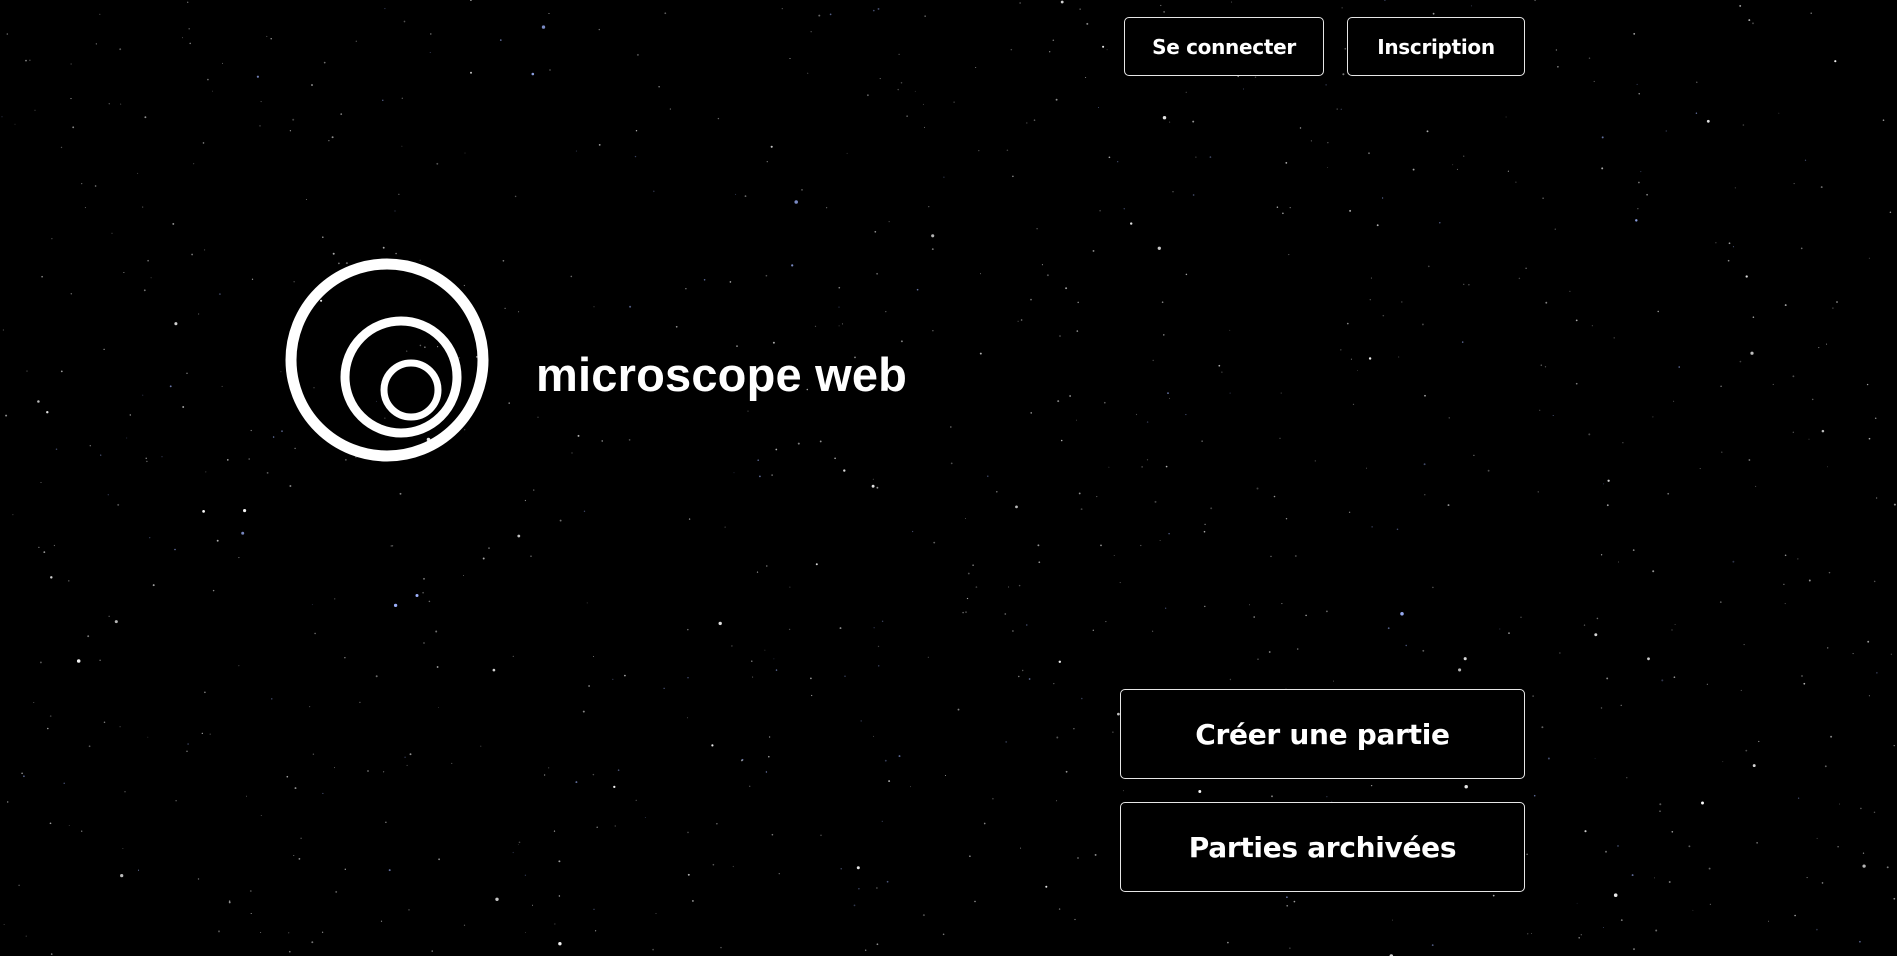 Image resolution: width=1897 pixels, height=956 pixels. What do you see at coordinates (1322, 734) in the screenshot?
I see `create-game-button: Créer une partie` at bounding box center [1322, 734].